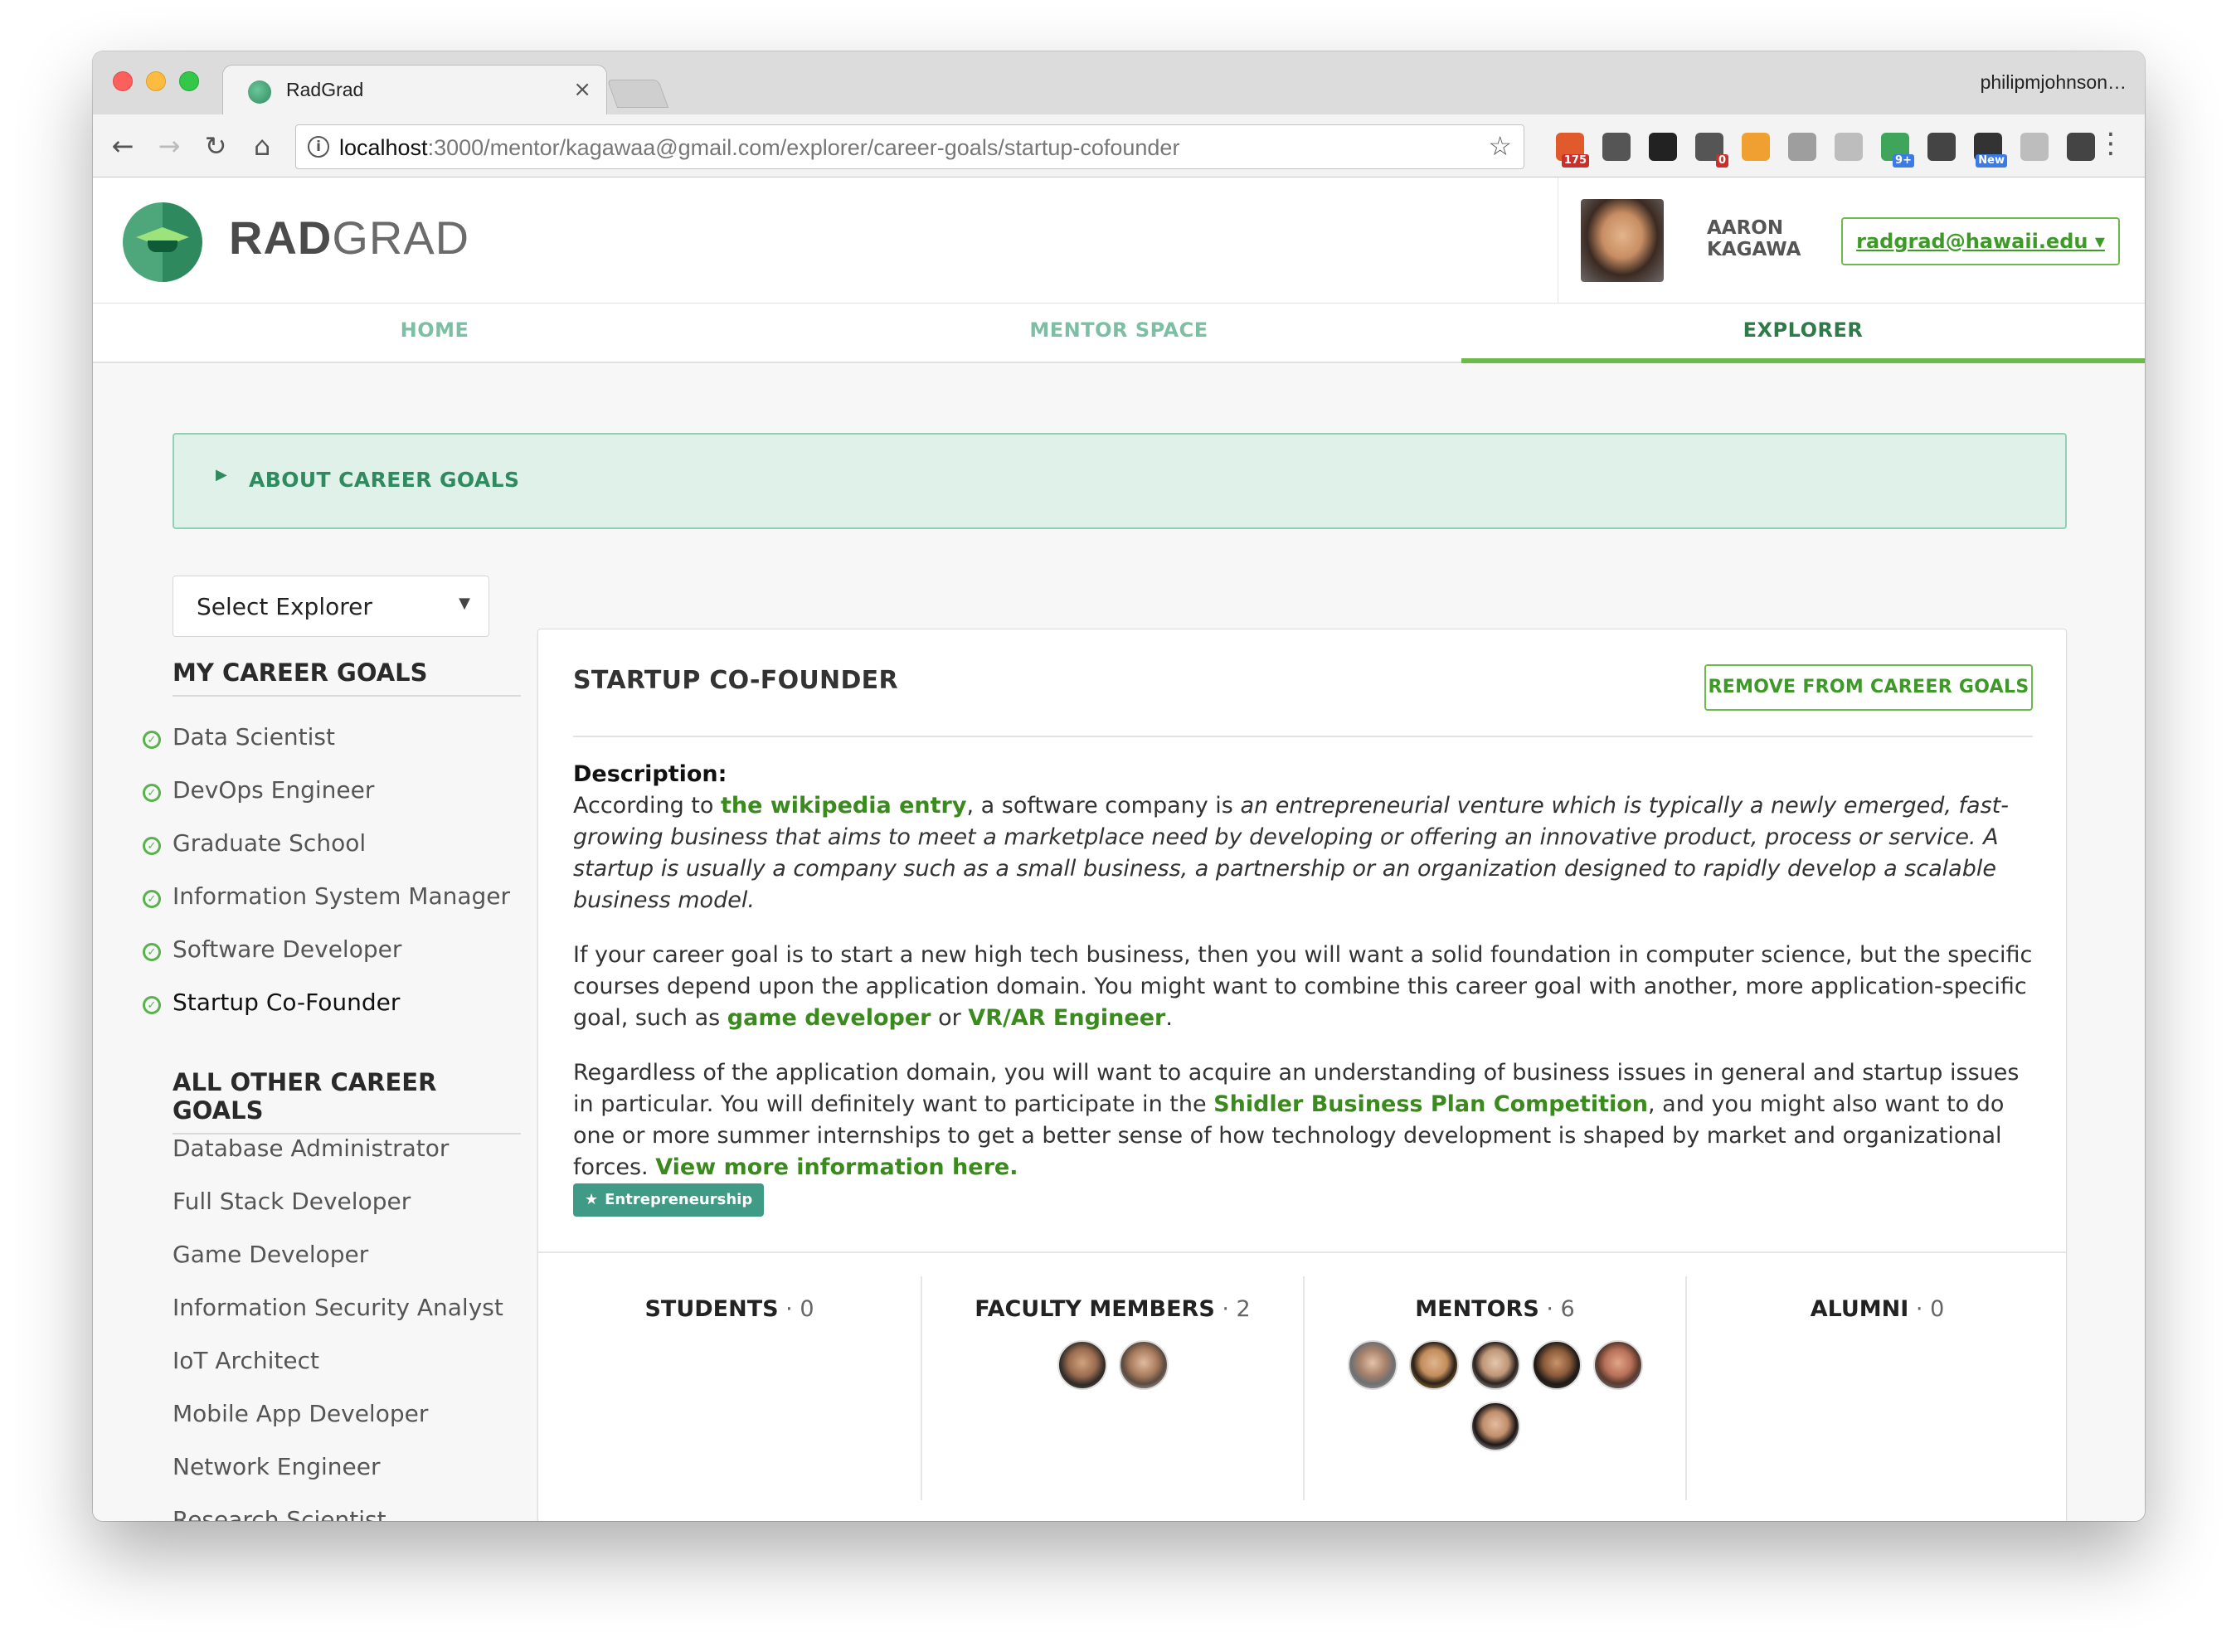 The image size is (2236, 1652). Describe the element at coordinates (123, 81) in the screenshot. I see `close-window-button` at that location.